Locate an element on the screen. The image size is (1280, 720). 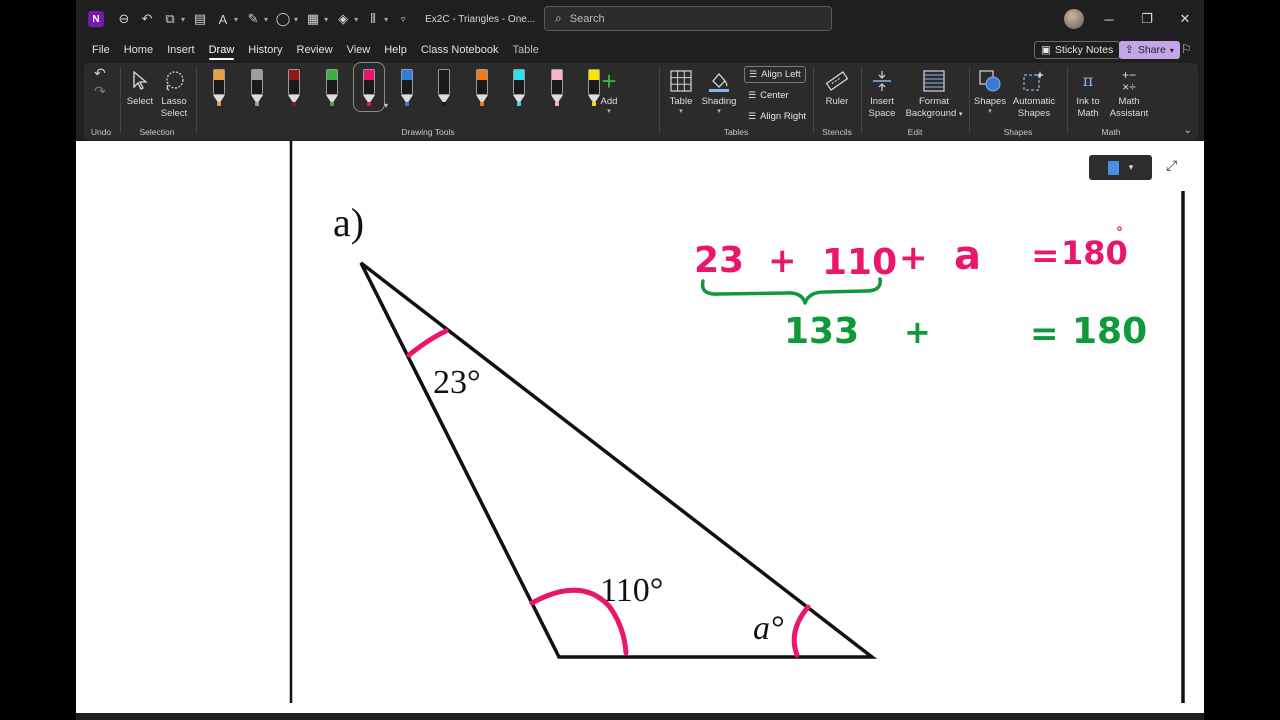
math-group: π Ink to Math +− ×÷ Math Assistant Math is located at coordinates (1111, 101).